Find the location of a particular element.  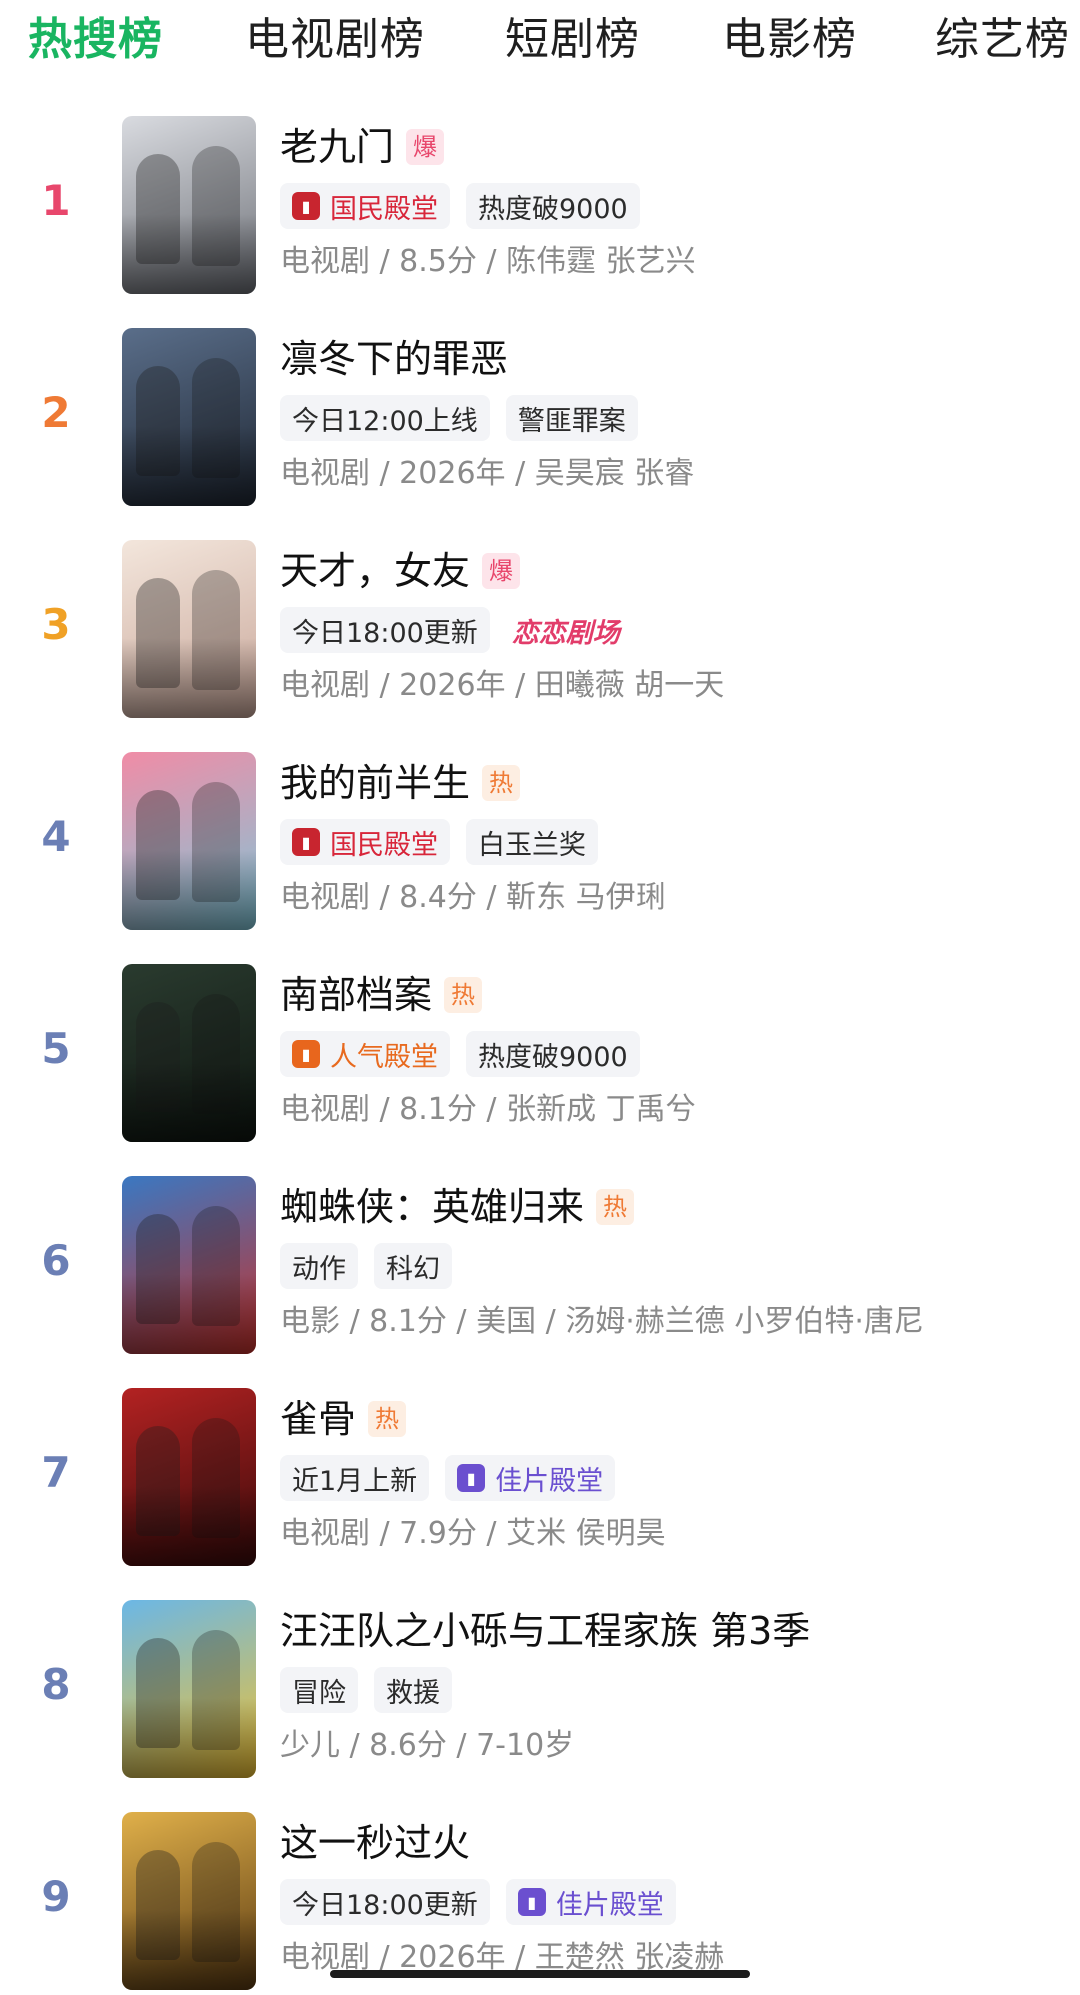

item-meta: 电视剧 / 8.5分 / 陈伟霆 张艺兴 is located at coordinates (488, 261).